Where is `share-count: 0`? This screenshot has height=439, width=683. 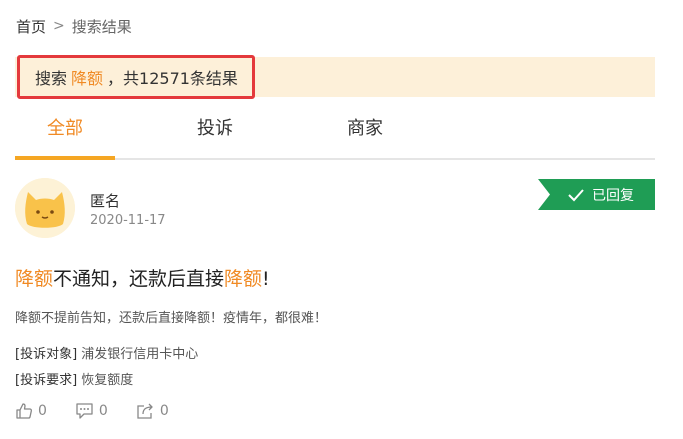 share-count: 0 is located at coordinates (164, 411).